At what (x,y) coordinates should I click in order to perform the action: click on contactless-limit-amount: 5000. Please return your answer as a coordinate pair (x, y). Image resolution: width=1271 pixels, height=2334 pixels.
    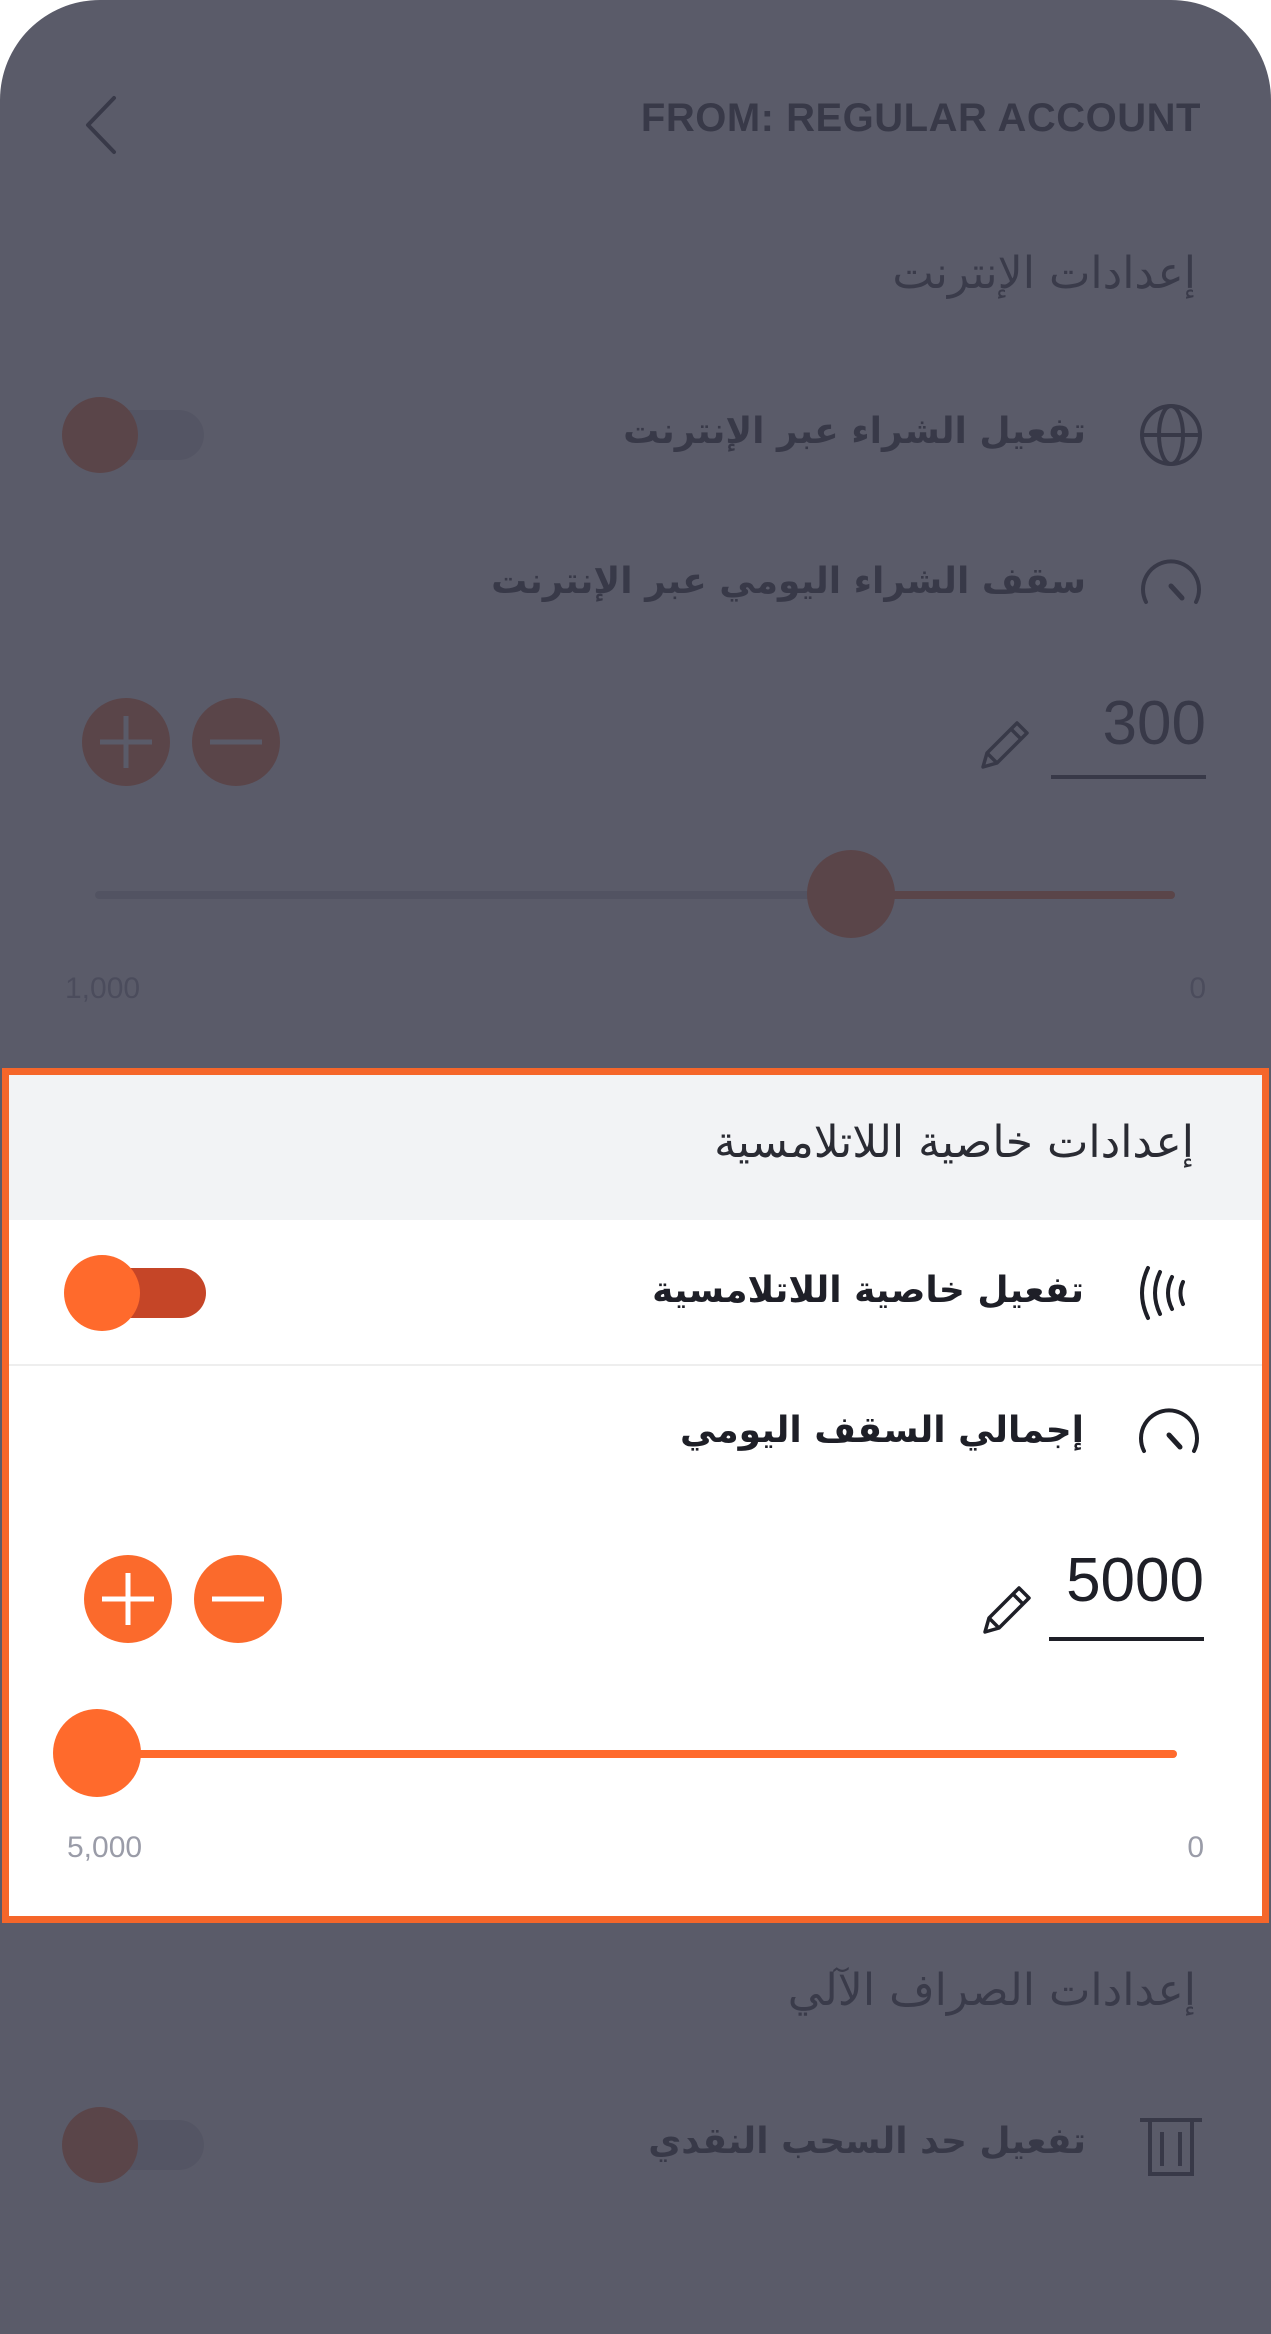
    Looking at the image, I should click on (1126, 1580).